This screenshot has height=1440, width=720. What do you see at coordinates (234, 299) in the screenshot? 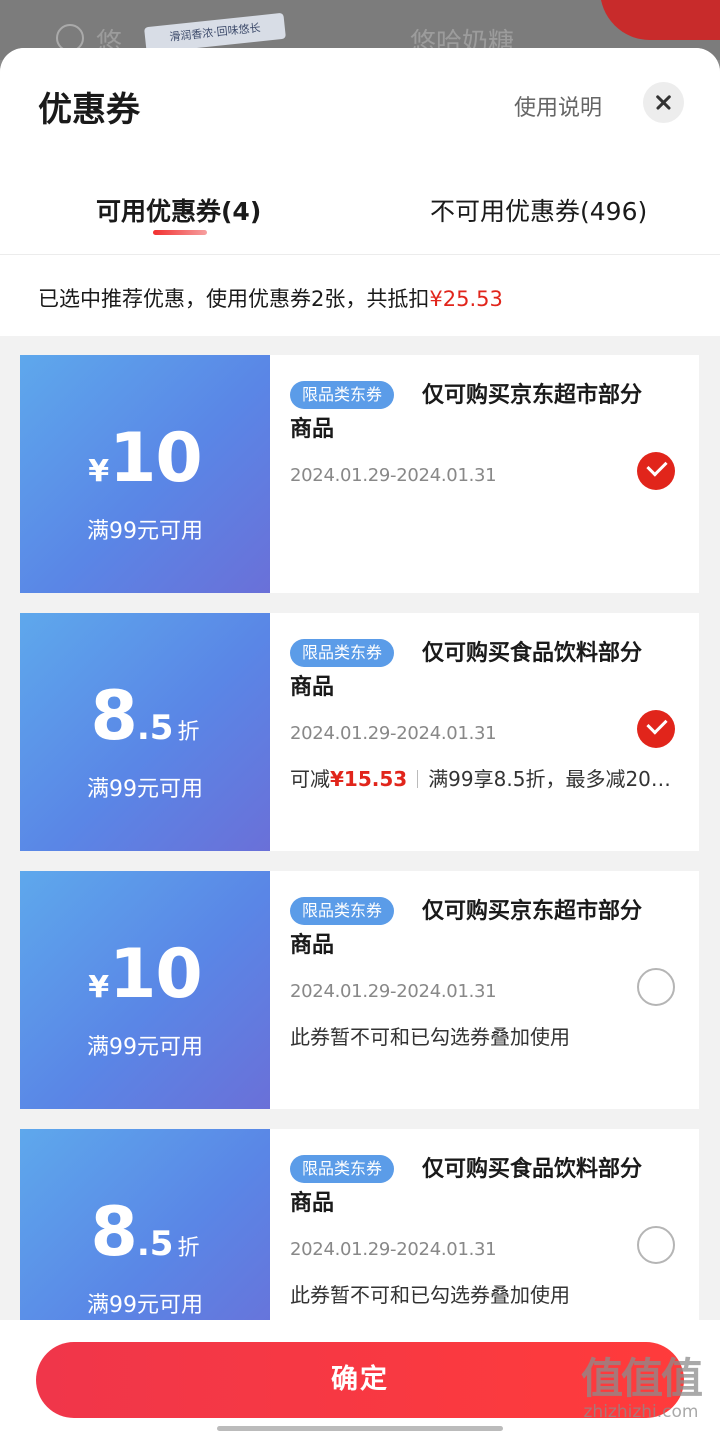
I see `summary-prefix: 已选中推荐优惠，使用优惠券2张，共抵扣` at bounding box center [234, 299].